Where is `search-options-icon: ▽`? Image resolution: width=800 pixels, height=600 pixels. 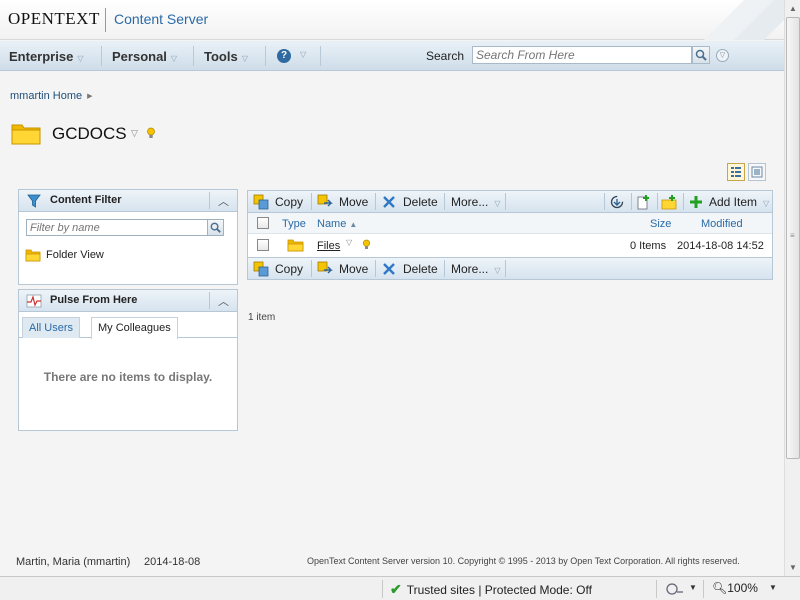
search-options-icon: ▽ is located at coordinates (722, 55).